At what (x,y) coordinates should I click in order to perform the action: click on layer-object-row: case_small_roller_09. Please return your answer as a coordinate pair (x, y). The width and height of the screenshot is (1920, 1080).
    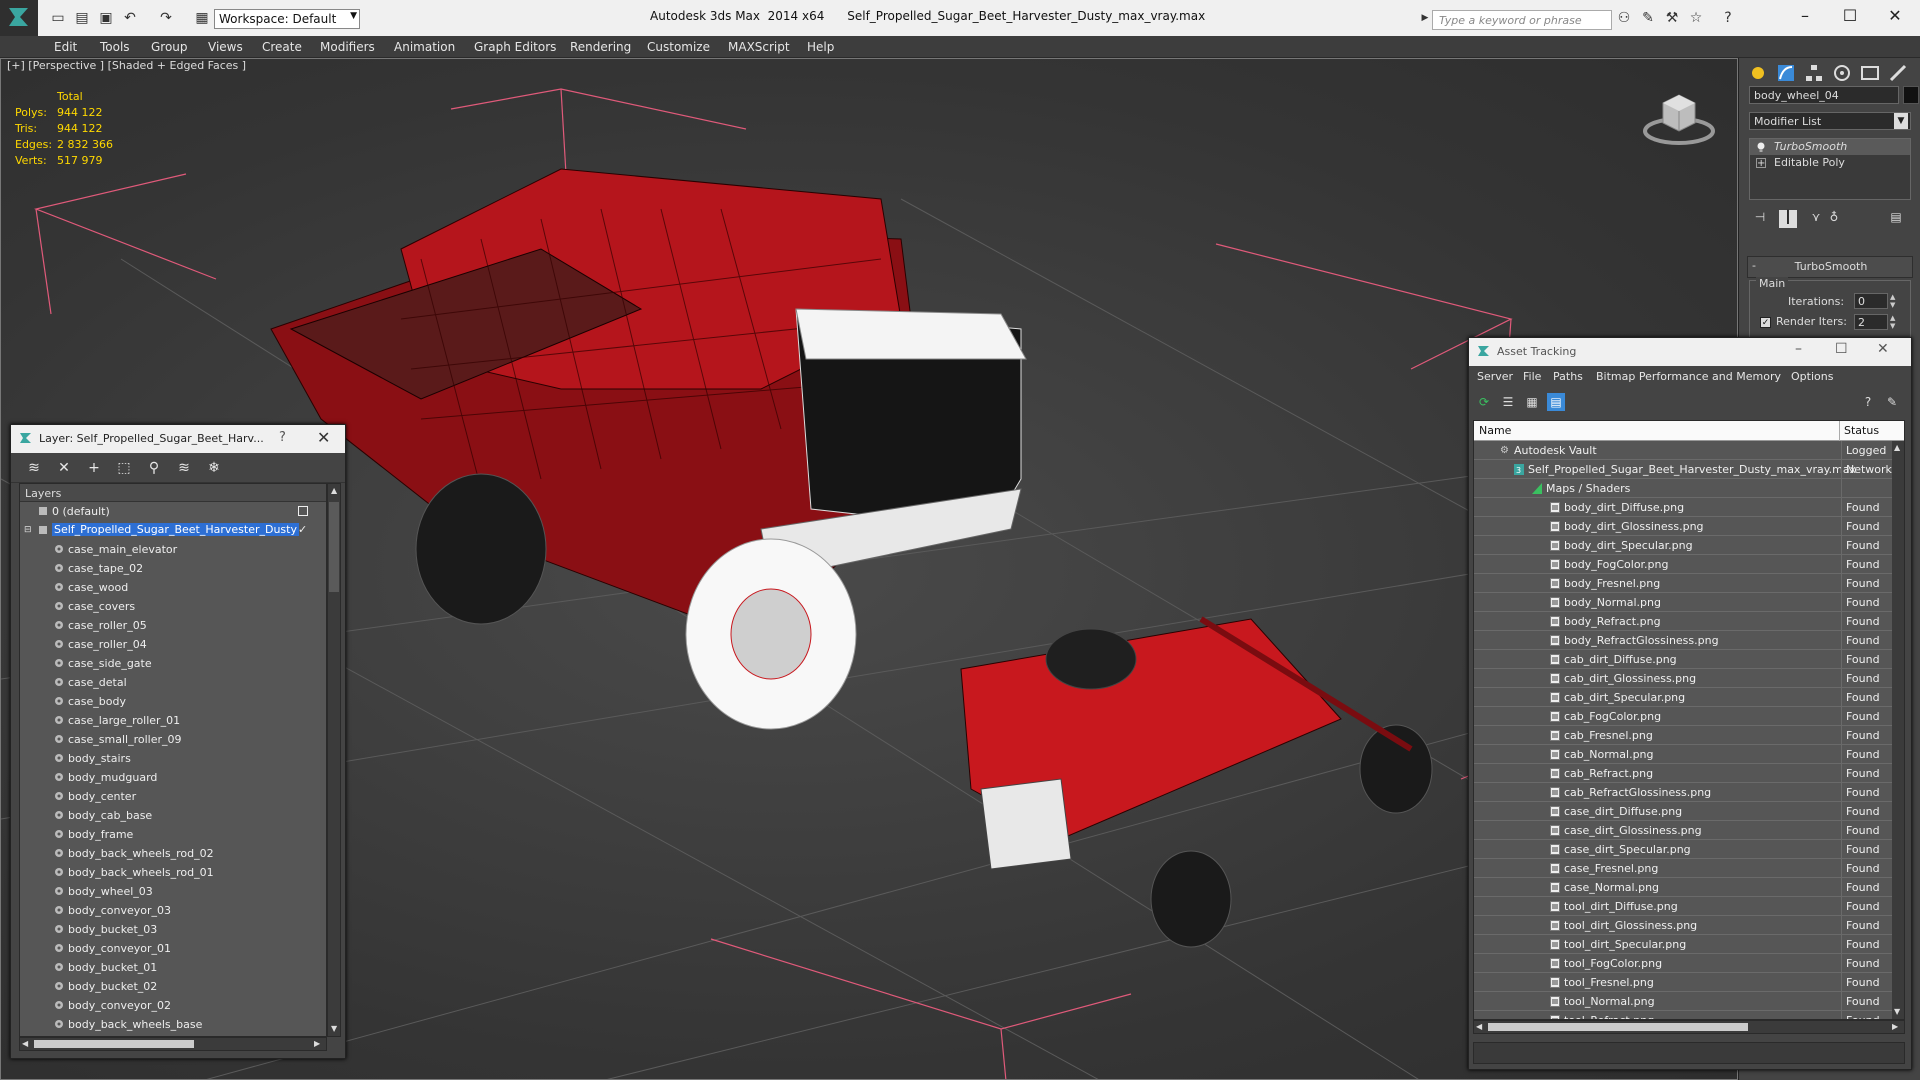
    Looking at the image, I should click on (173, 739).